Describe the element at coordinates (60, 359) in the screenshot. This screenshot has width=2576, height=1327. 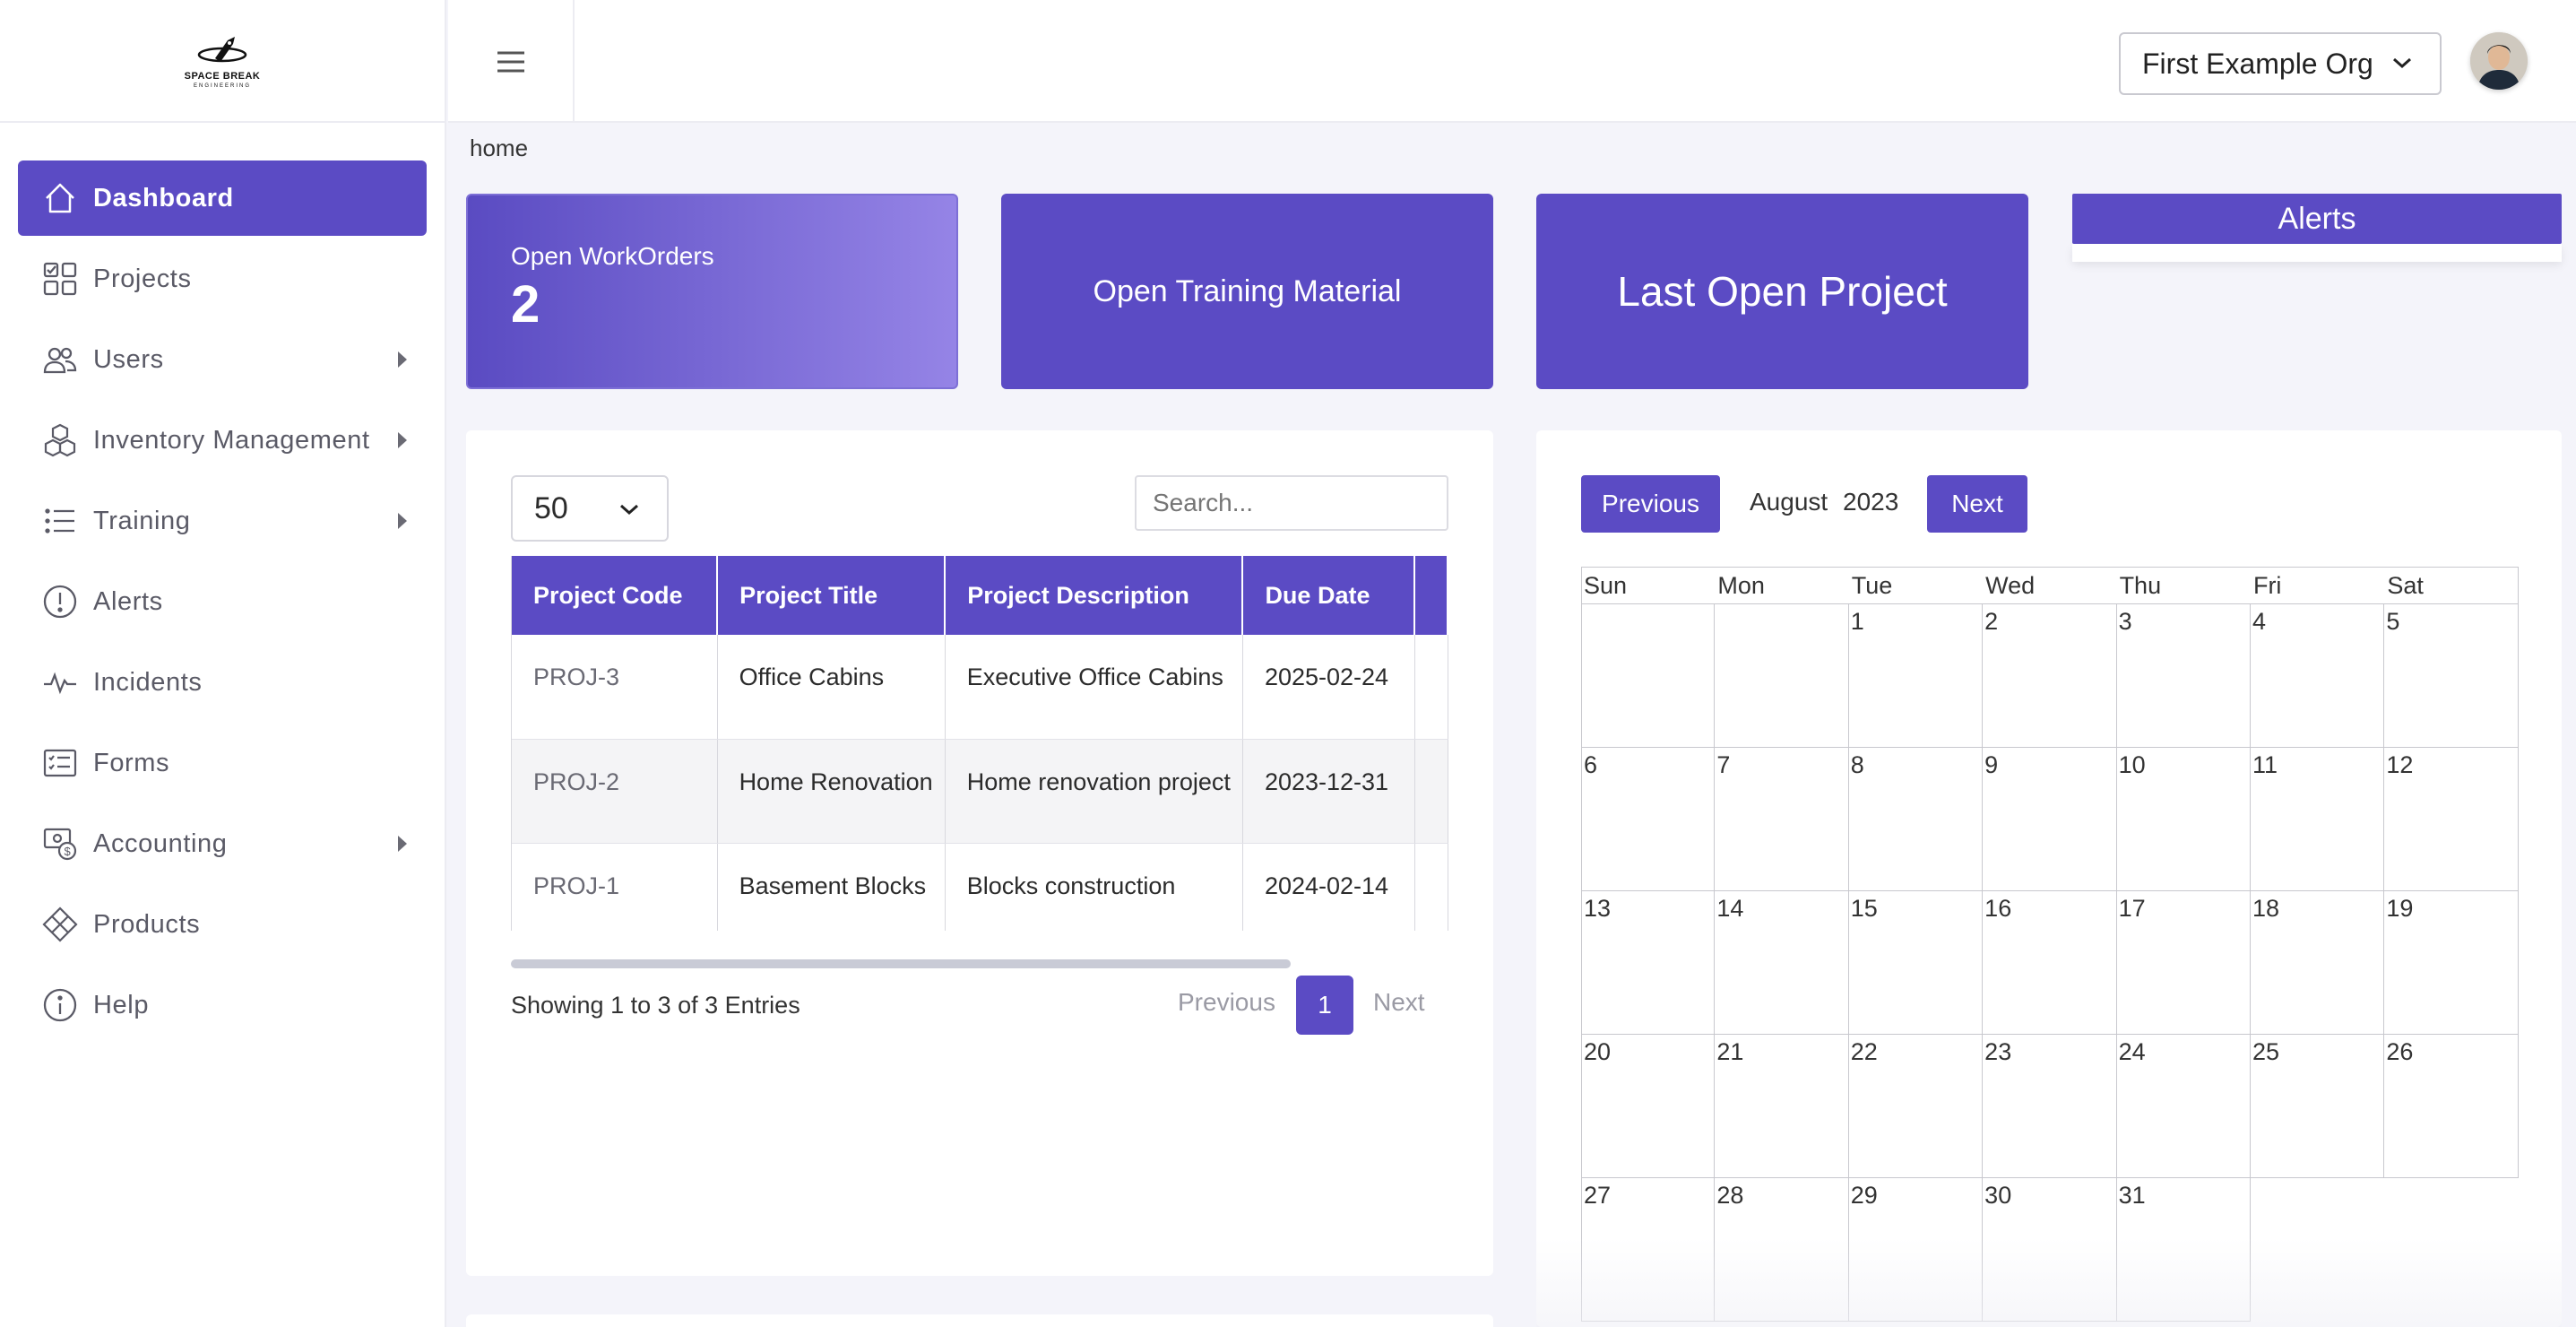
I see `users-icon` at that location.